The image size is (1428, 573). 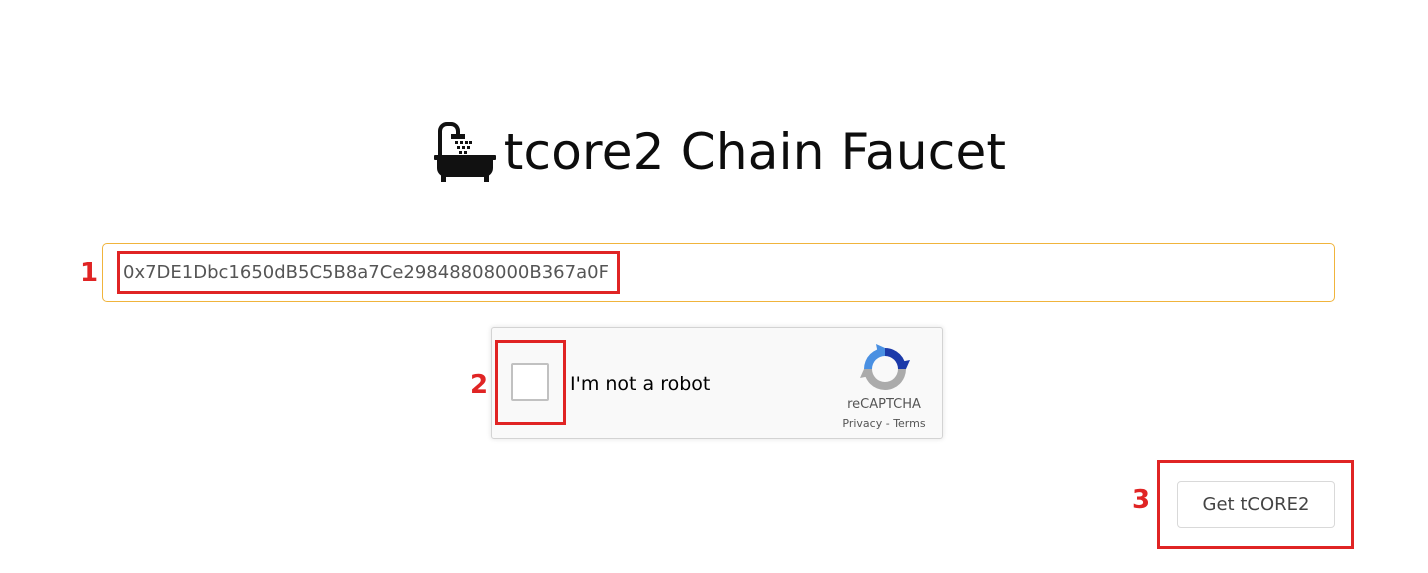 I want to click on recaptcha-links: Privacy - Terms, so click(x=884, y=423).